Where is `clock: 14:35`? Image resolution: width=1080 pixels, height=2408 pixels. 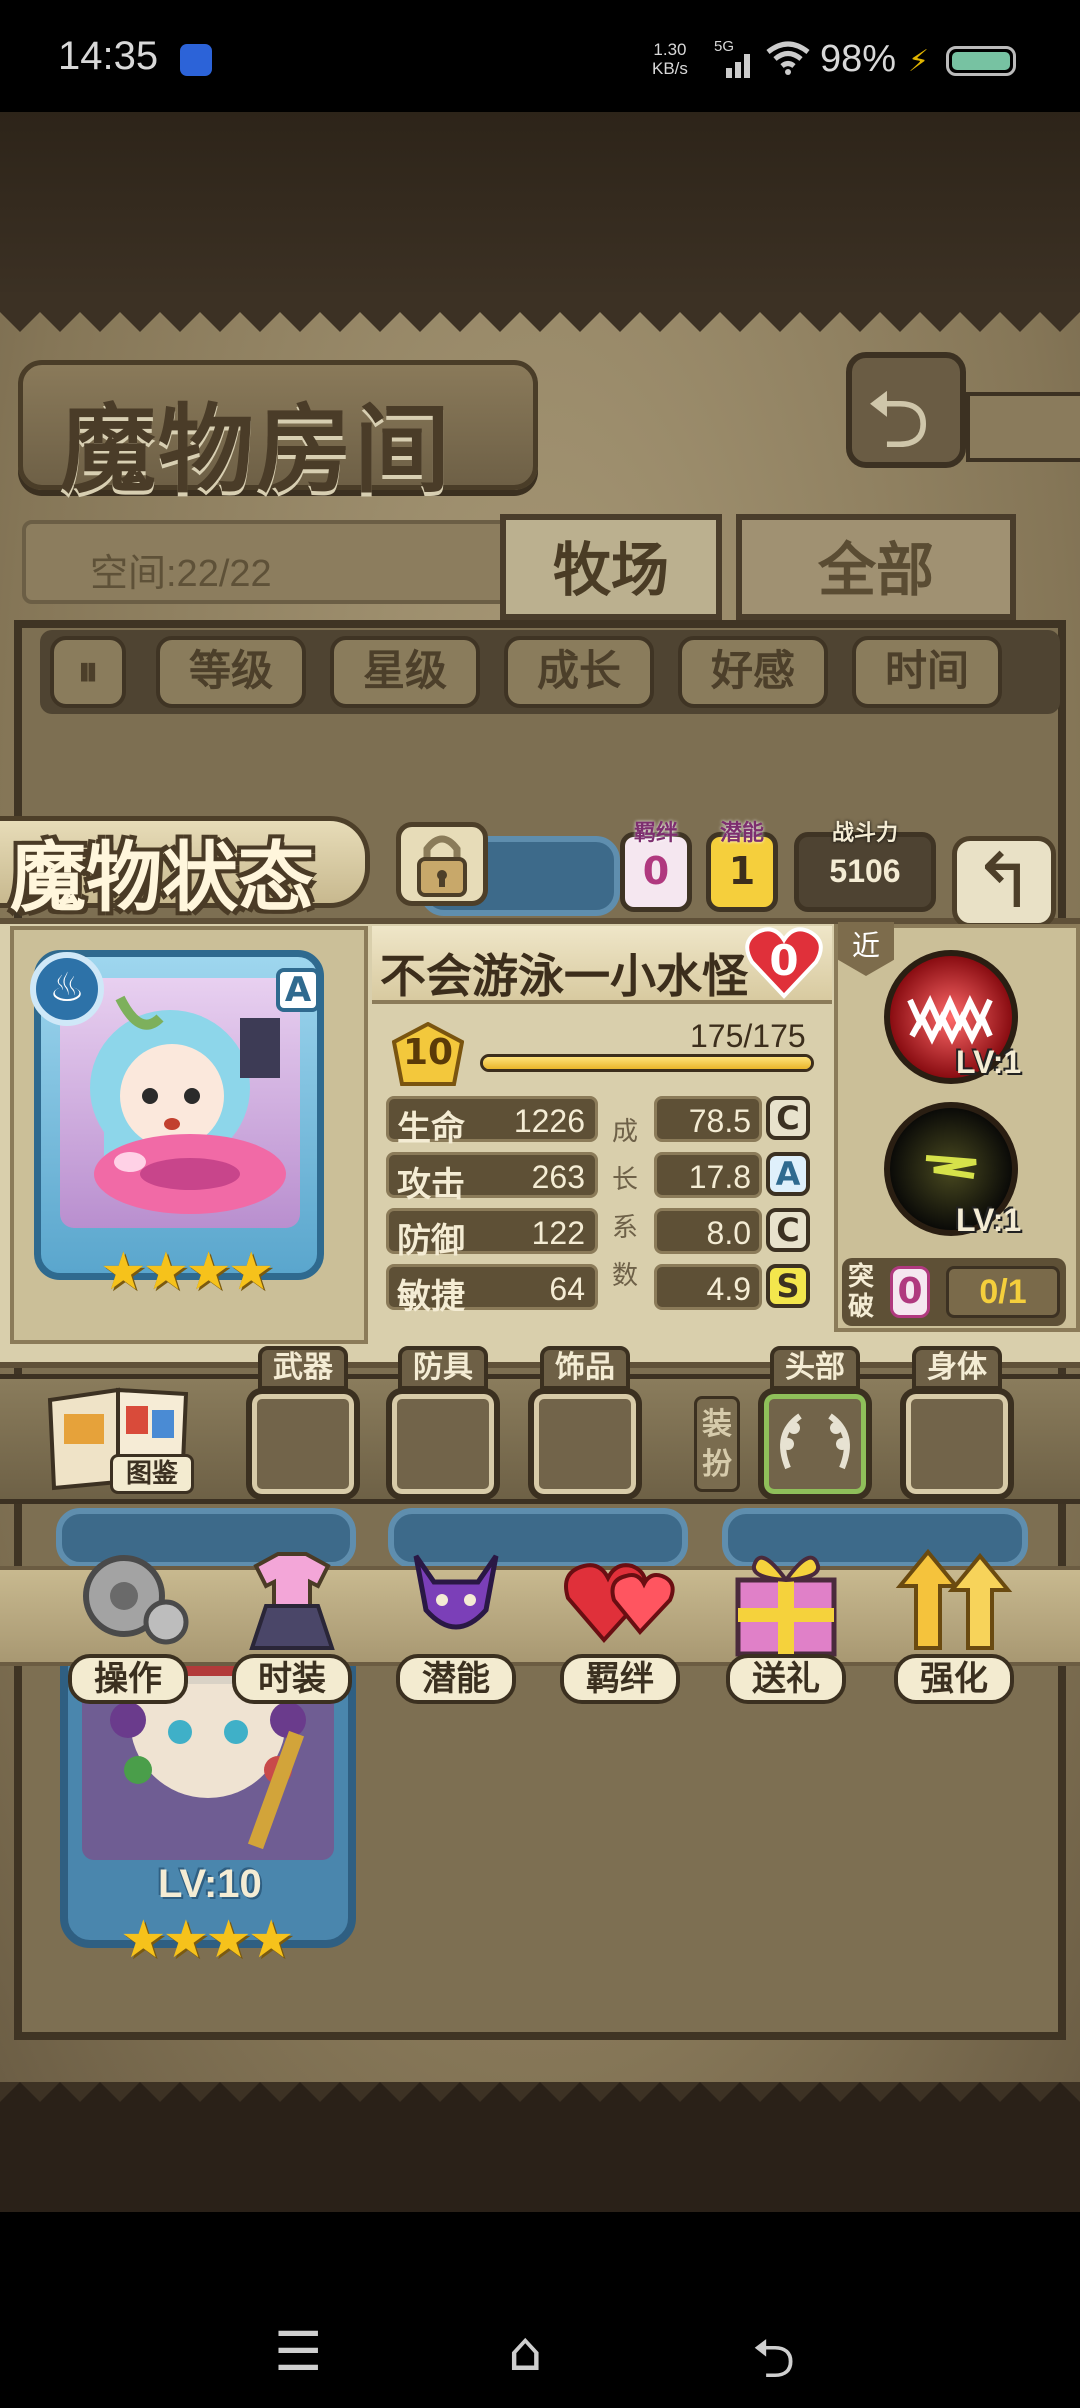
clock: 14:35 is located at coordinates (108, 56).